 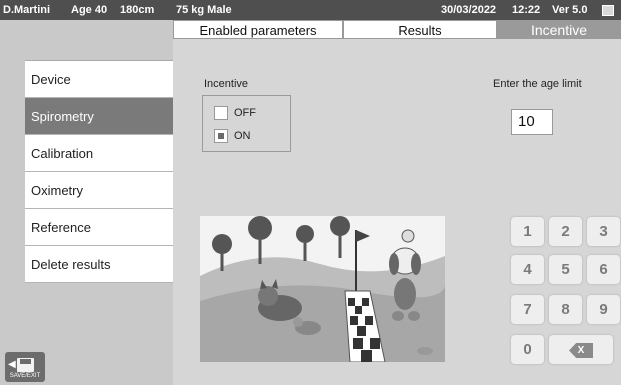 What do you see at coordinates (559, 29) in the screenshot?
I see `tab-incentive: Incentive` at bounding box center [559, 29].